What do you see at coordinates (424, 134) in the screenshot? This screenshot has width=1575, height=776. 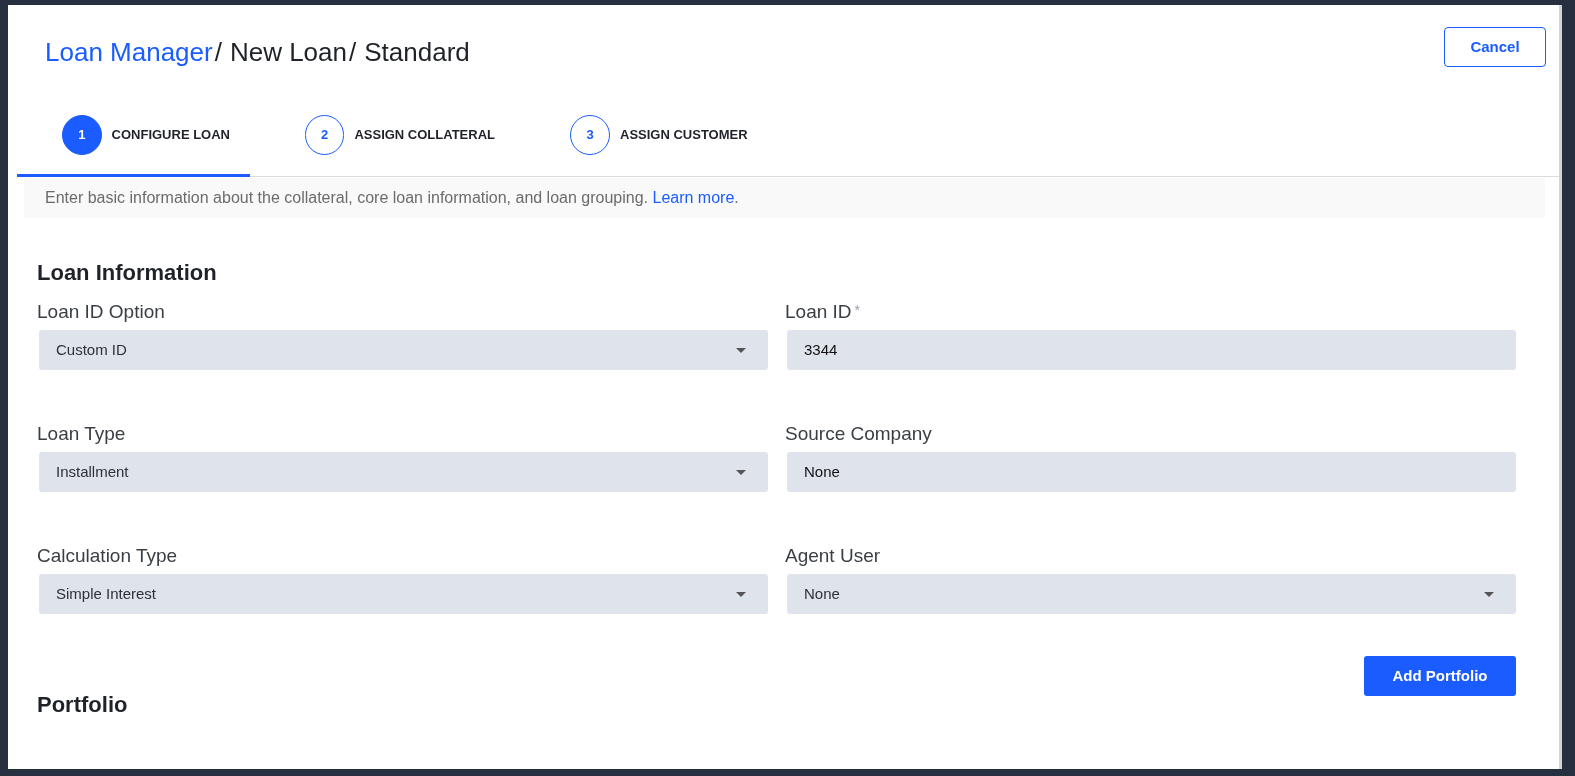 I see `step-label: ASSIGN COLLATERAL` at bounding box center [424, 134].